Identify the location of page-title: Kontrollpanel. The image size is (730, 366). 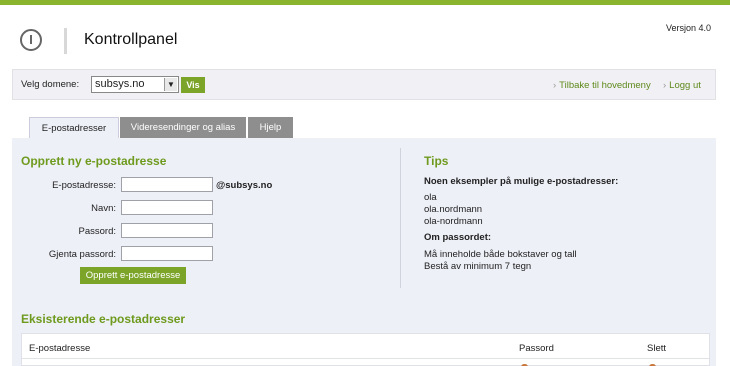
(131, 39).